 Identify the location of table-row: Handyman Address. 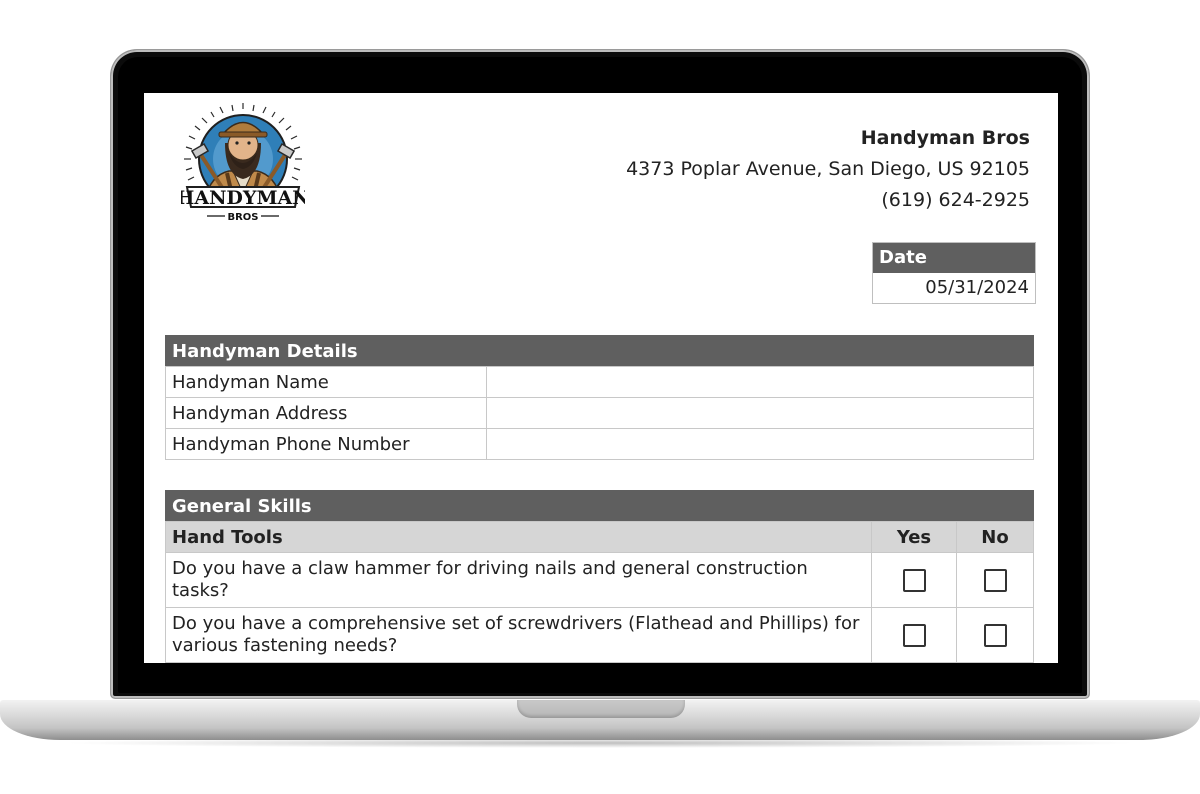
(599, 413).